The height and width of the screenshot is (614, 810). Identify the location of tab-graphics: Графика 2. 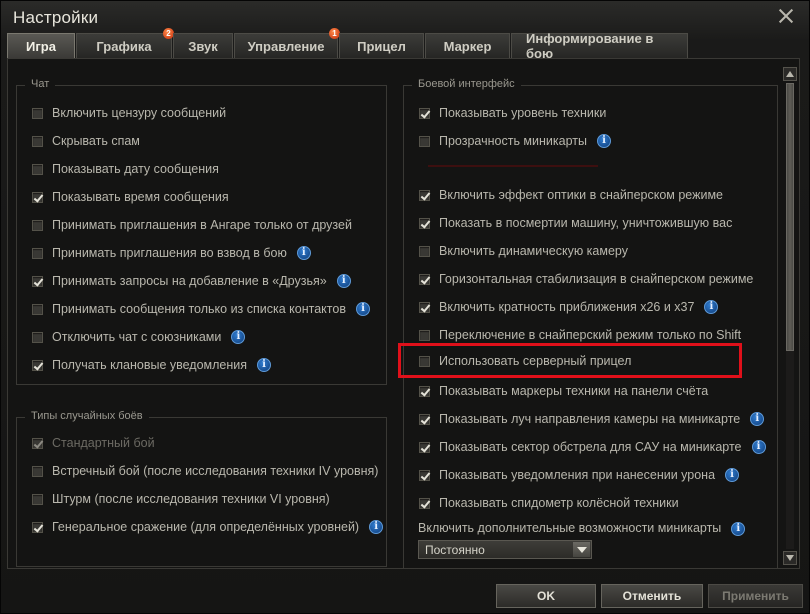
(125, 43).